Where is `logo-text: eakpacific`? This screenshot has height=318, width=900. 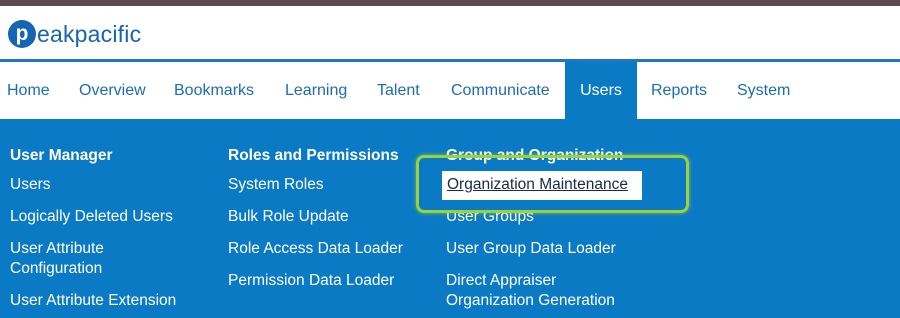
logo-text: eakpacific is located at coordinates (89, 33).